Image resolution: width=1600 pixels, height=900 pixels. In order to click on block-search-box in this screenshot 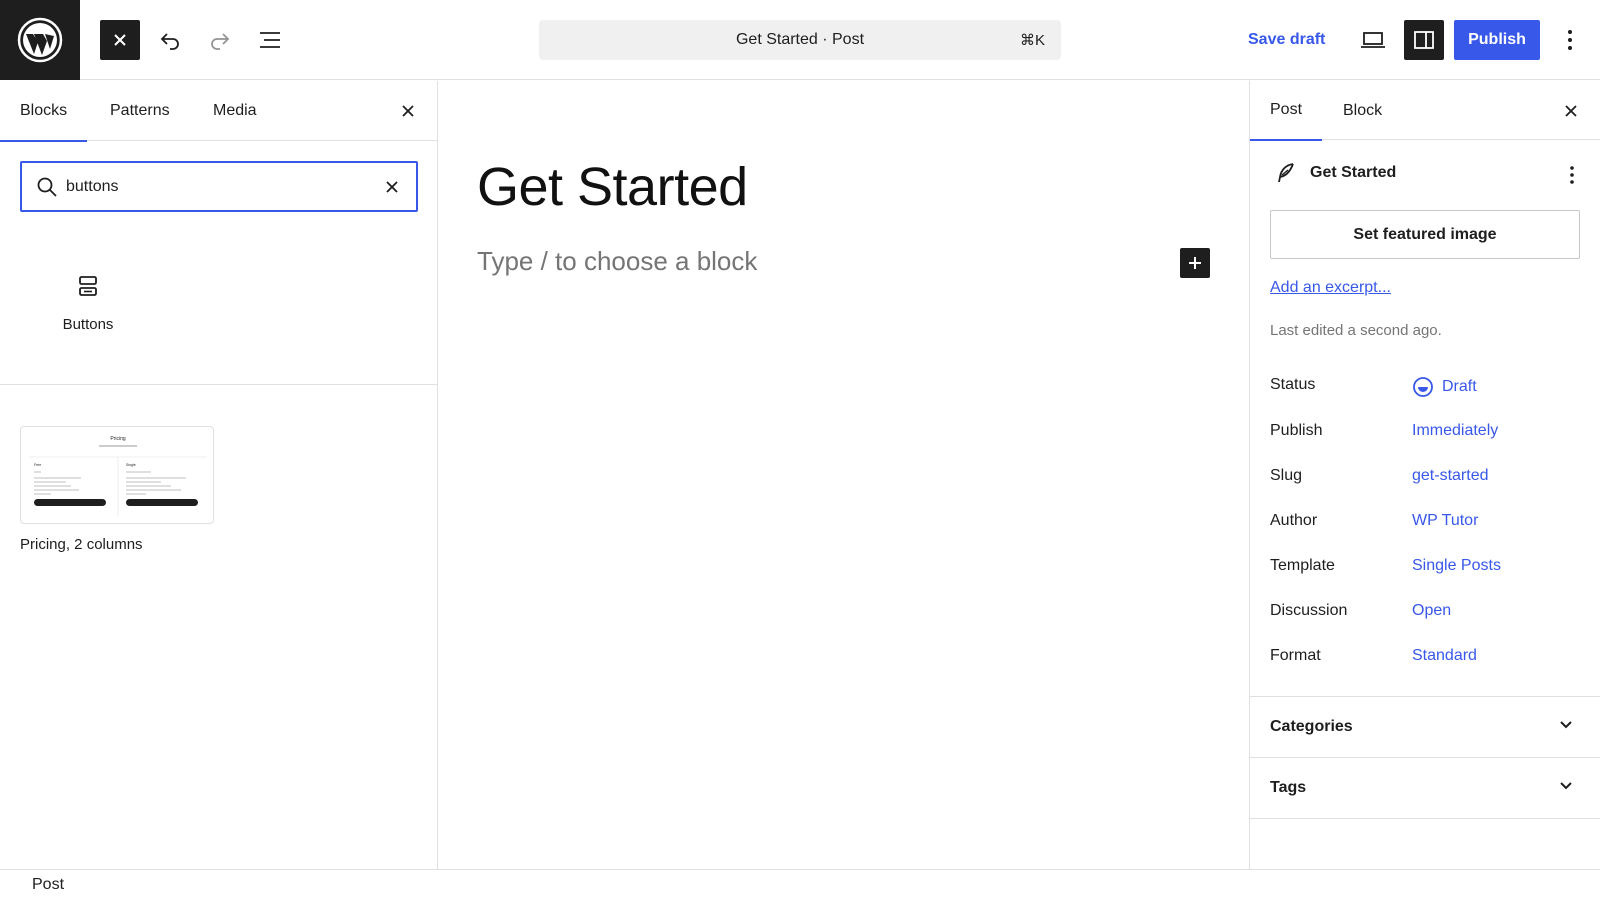, I will do `click(219, 186)`.